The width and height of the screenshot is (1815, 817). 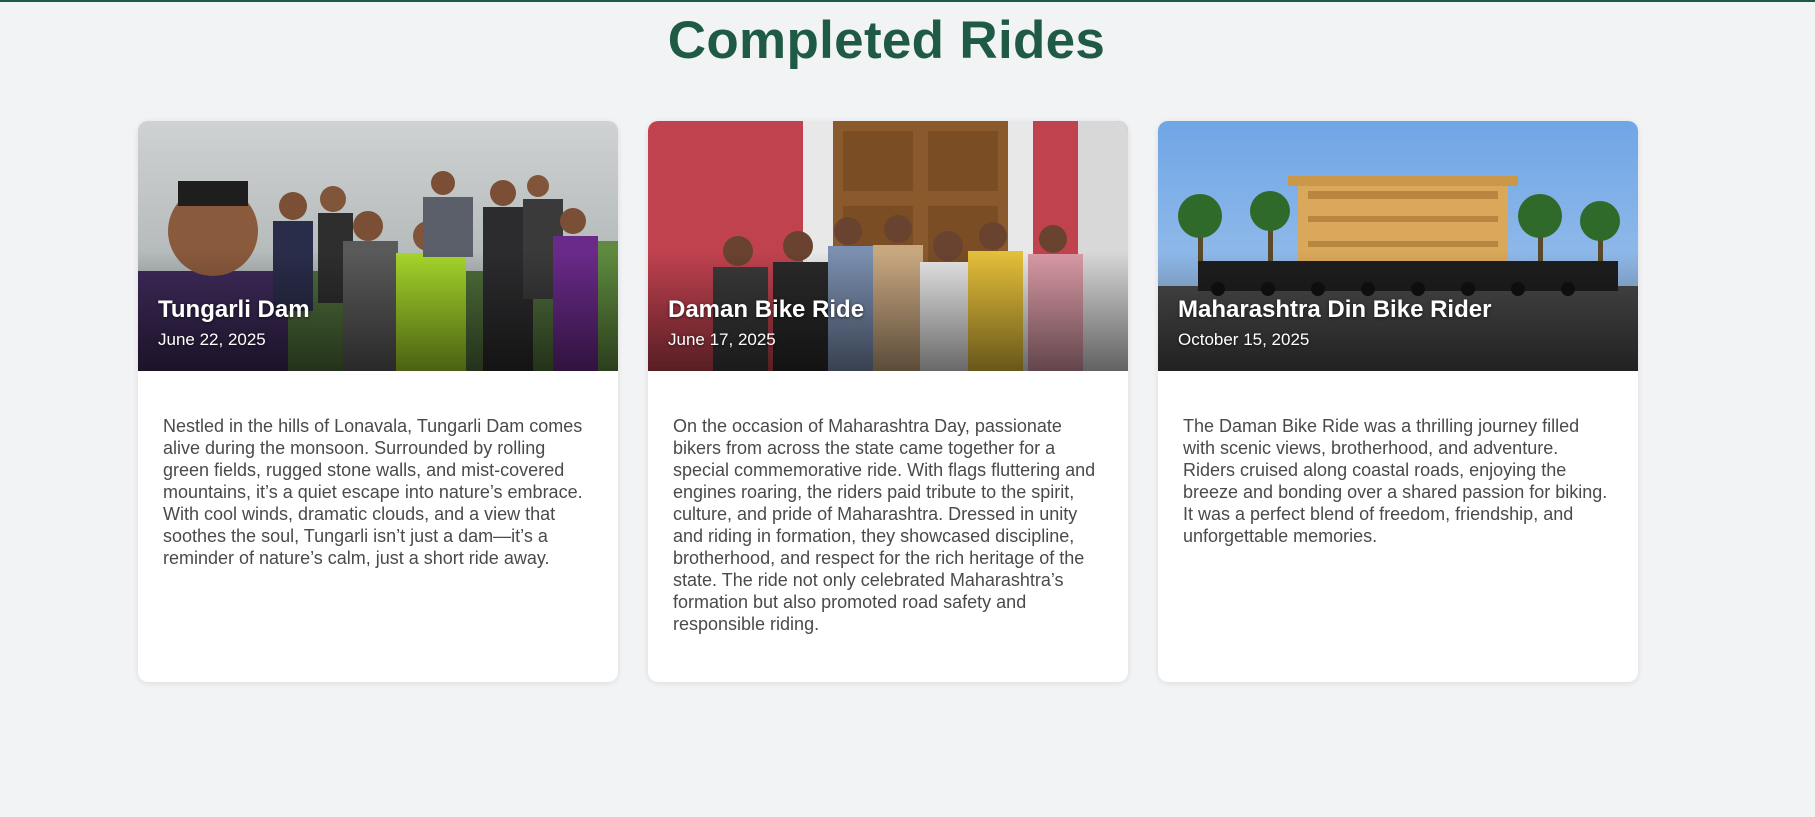 What do you see at coordinates (886, 40) in the screenshot?
I see `page-title: Completed Rides` at bounding box center [886, 40].